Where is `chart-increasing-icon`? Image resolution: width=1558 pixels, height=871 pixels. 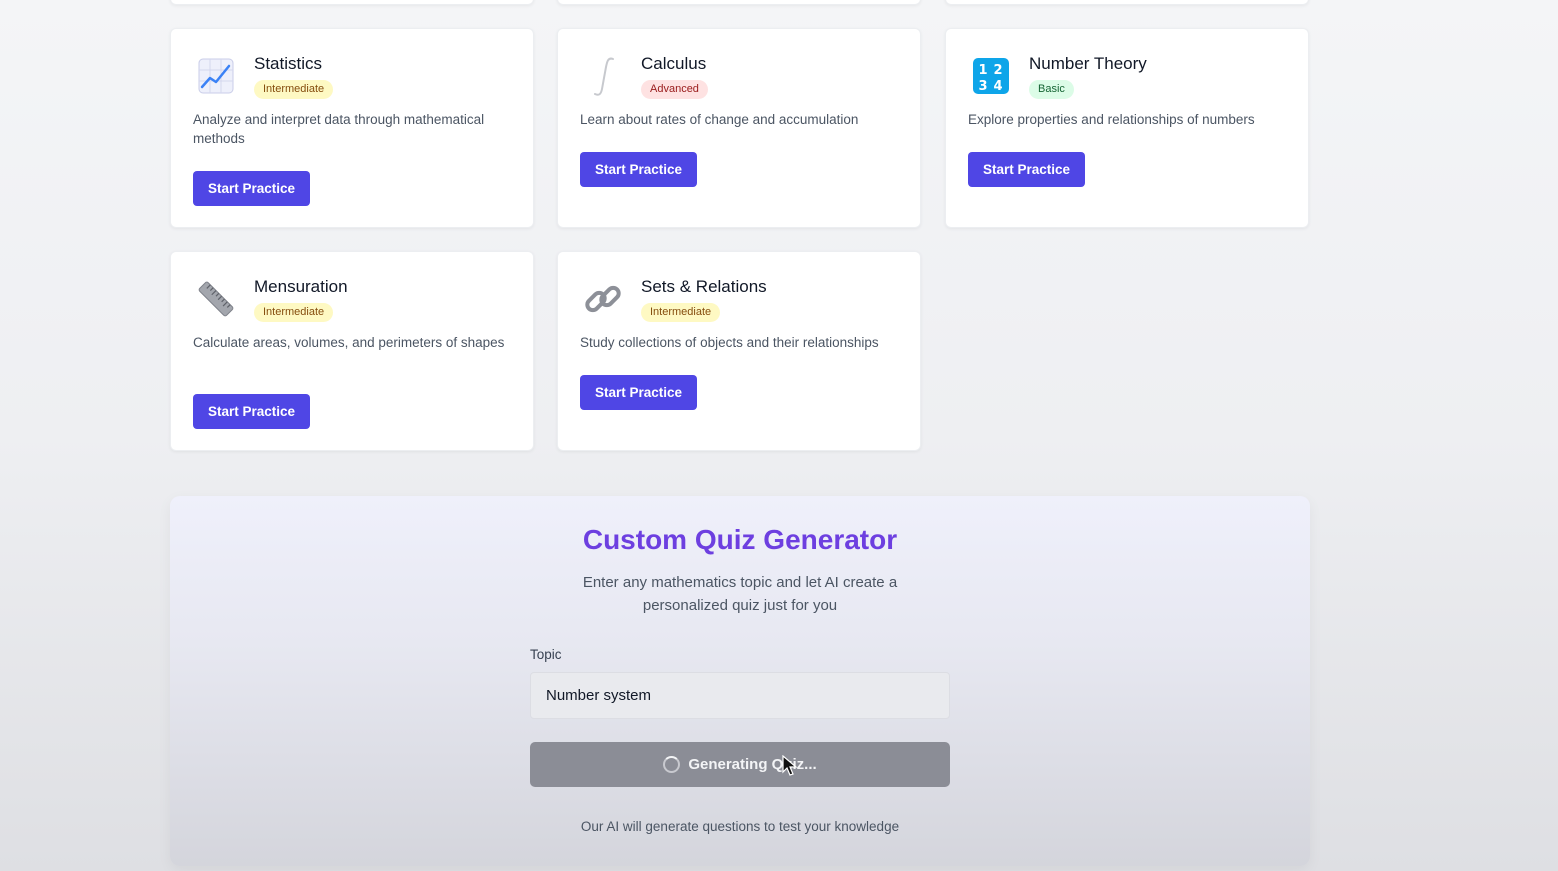
chart-increasing-icon is located at coordinates (216, 76).